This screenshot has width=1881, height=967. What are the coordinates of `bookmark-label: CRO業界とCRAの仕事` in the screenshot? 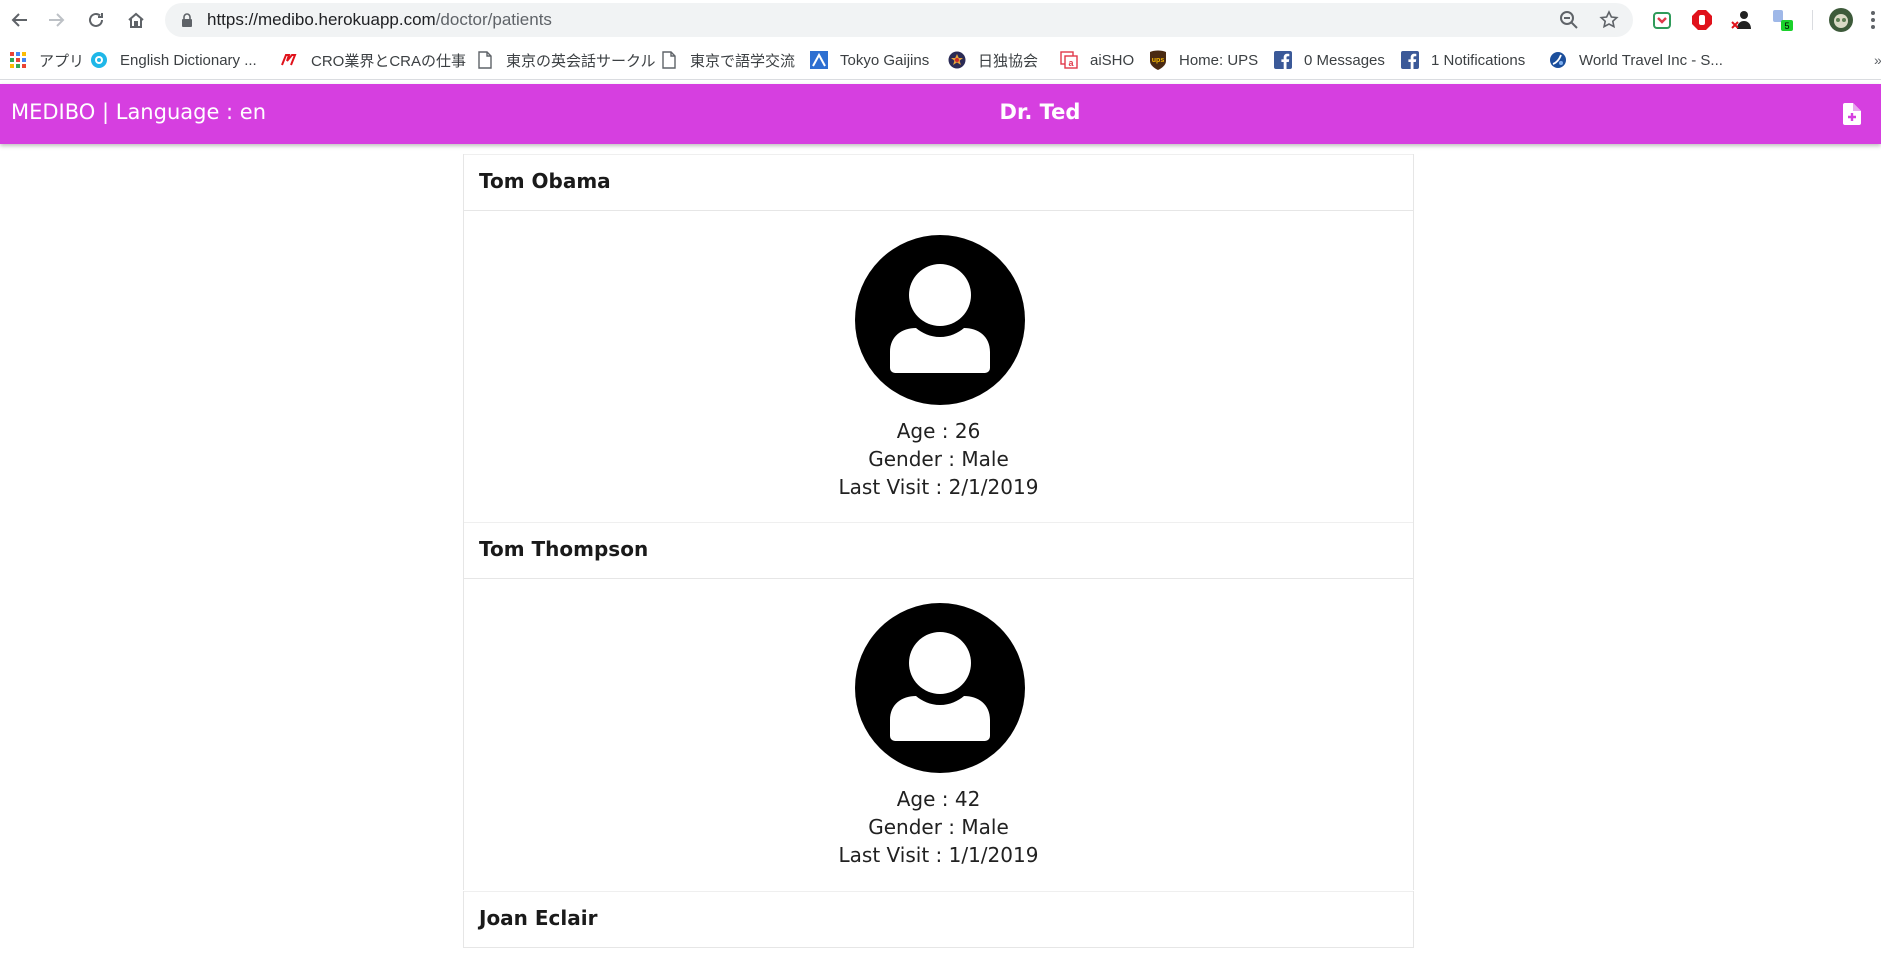 It's located at (389, 61).